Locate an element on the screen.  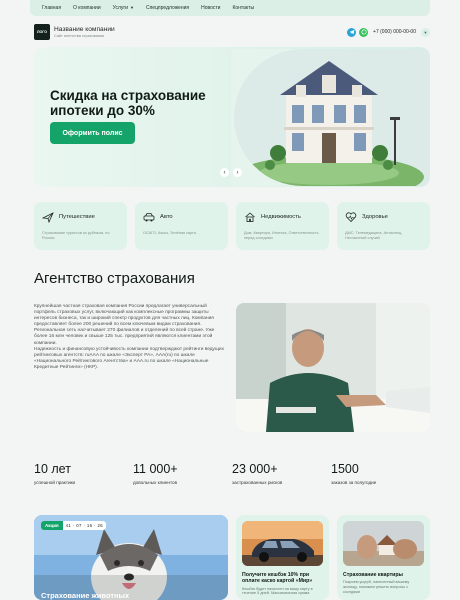
promo-title: Страхование квартиры is located at coordinates (373, 575).